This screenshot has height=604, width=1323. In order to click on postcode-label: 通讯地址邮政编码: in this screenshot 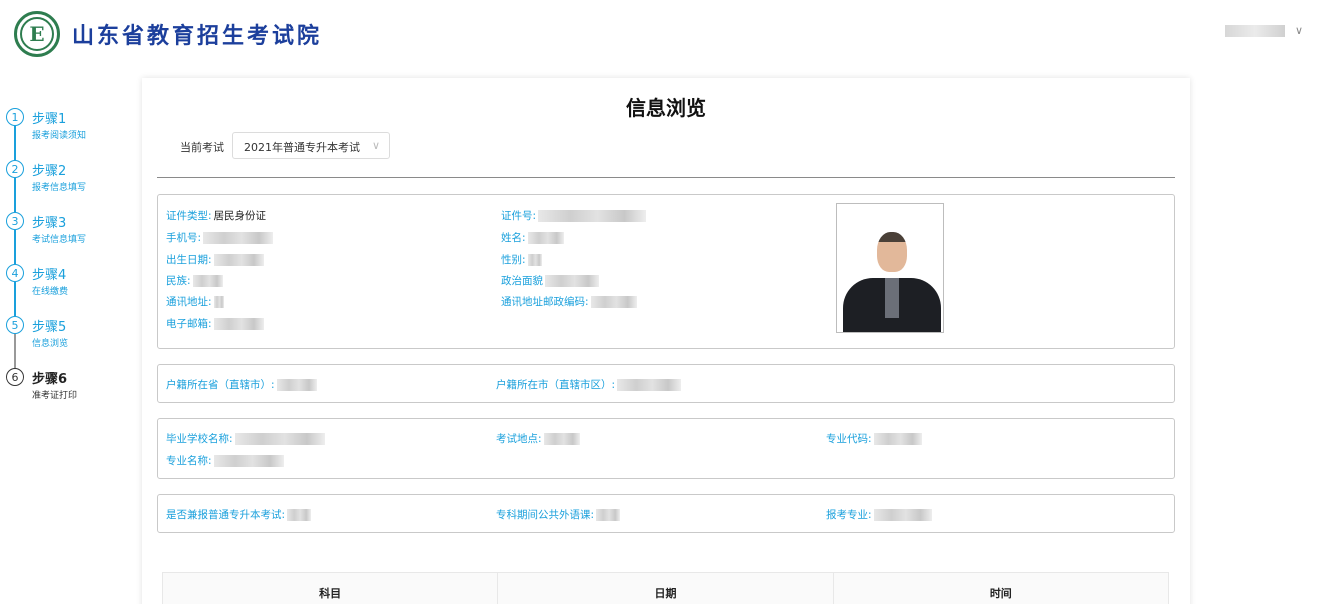, I will do `click(545, 302)`.